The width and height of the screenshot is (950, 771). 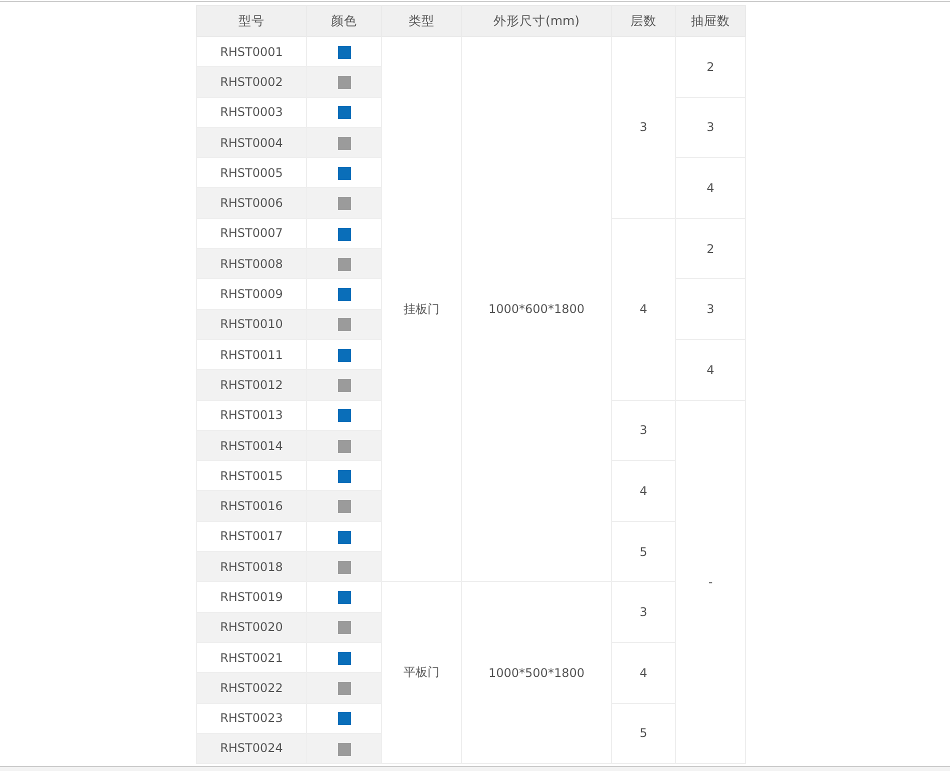 What do you see at coordinates (644, 21) in the screenshot?
I see `column-header: 层数` at bounding box center [644, 21].